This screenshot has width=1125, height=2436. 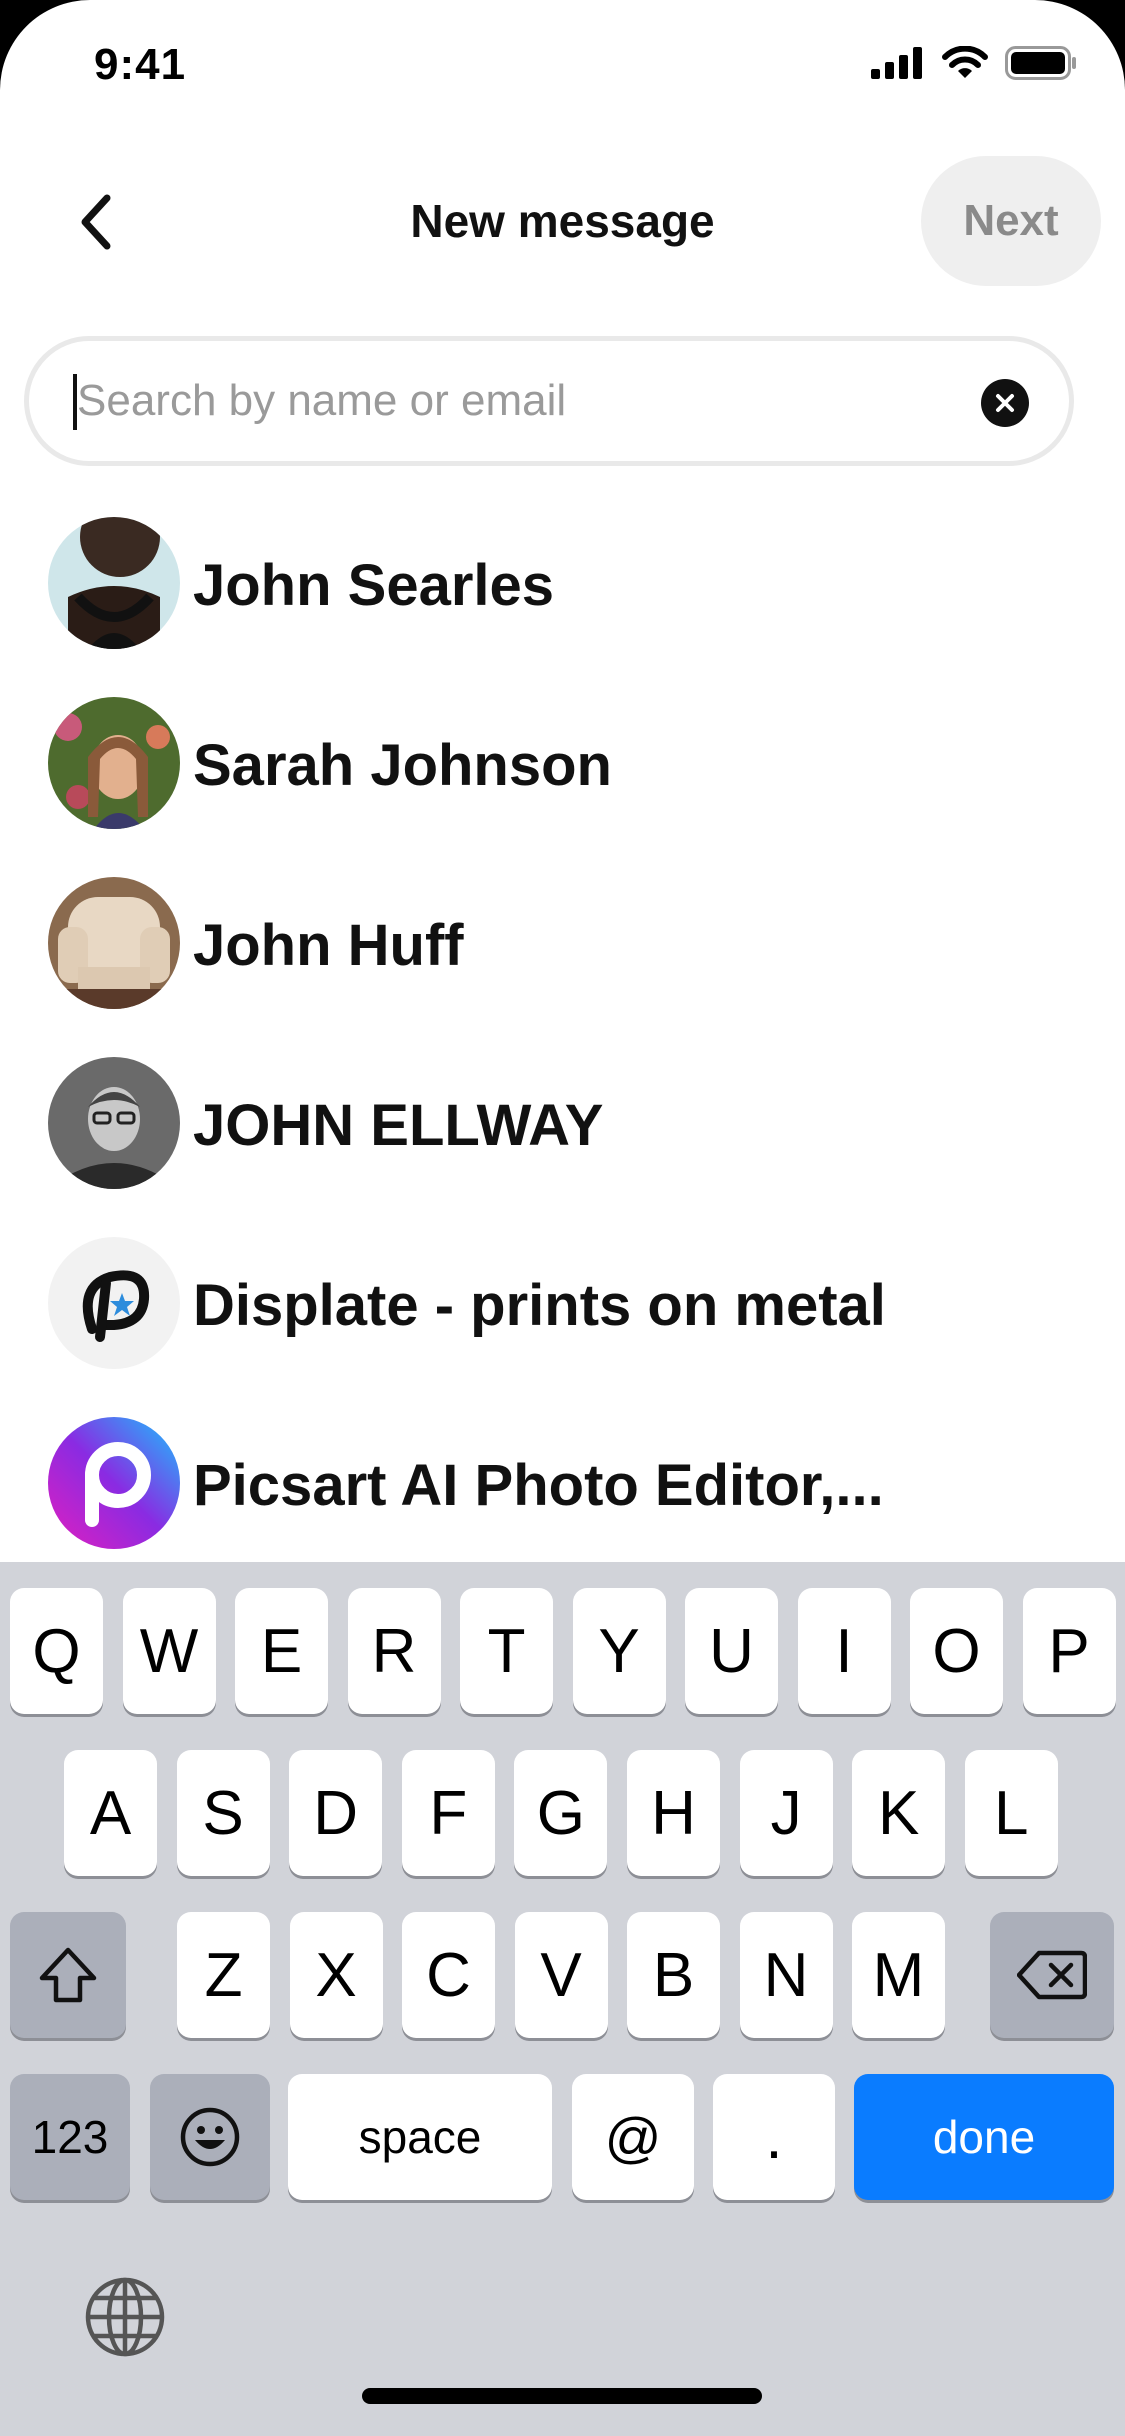 What do you see at coordinates (394, 1651) in the screenshot?
I see `key-r: R` at bounding box center [394, 1651].